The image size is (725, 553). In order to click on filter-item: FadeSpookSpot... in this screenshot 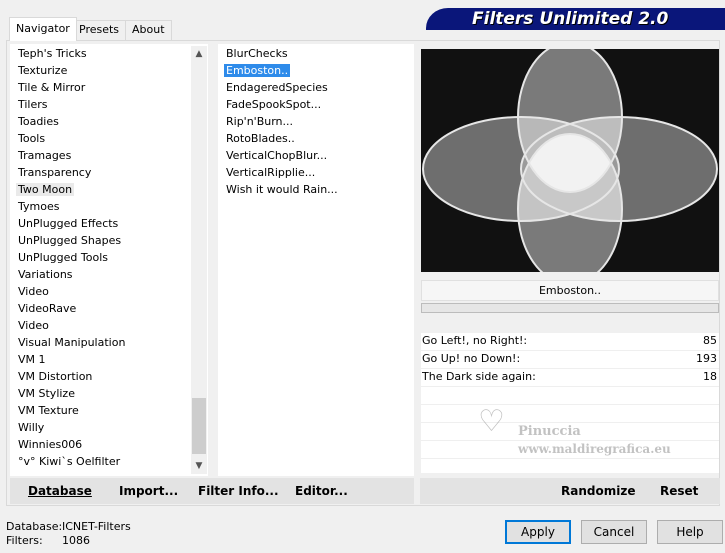, I will do `click(273, 104)`.